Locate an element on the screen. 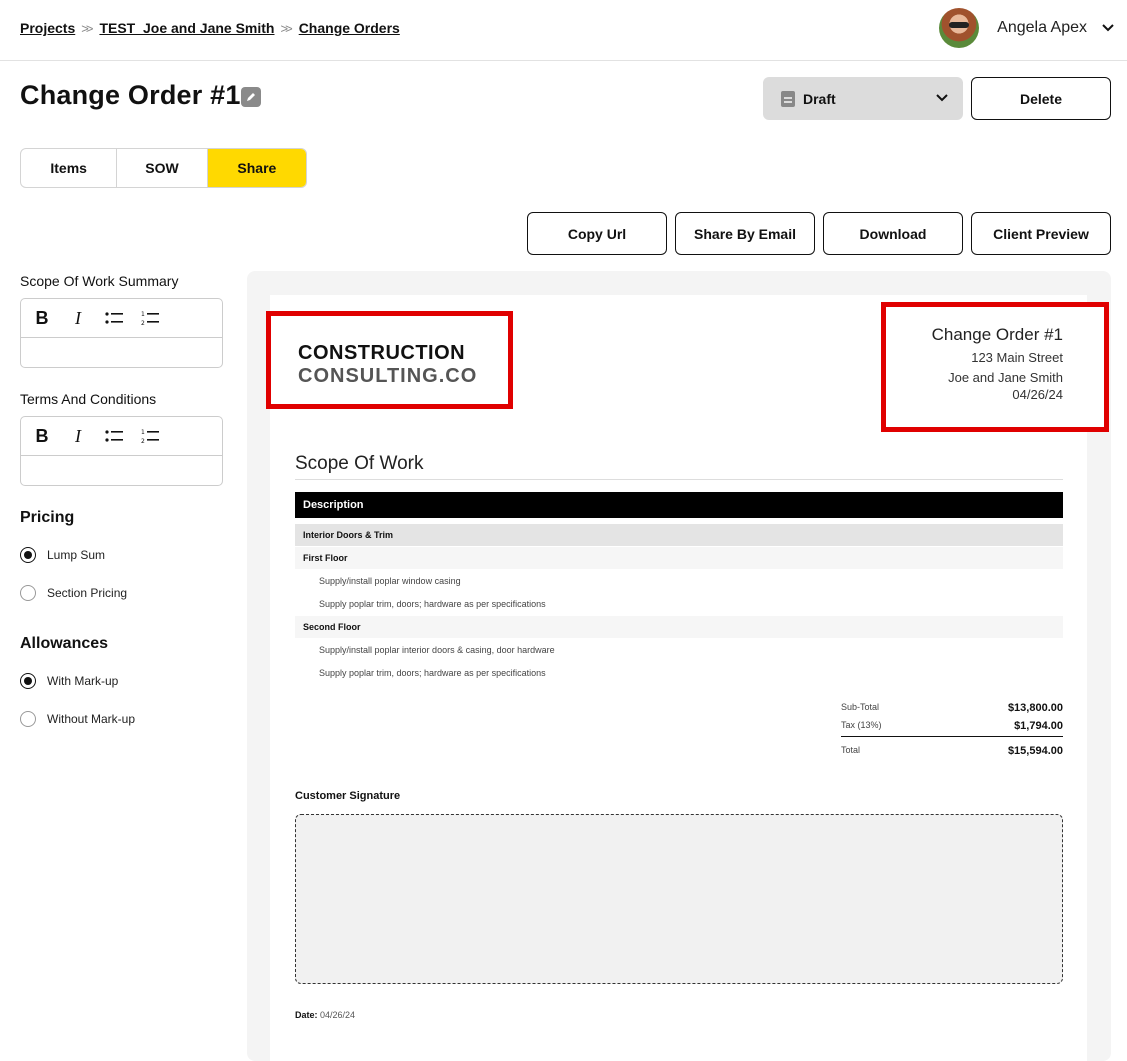  client-preview-button: Client Preview is located at coordinates (1041, 233).